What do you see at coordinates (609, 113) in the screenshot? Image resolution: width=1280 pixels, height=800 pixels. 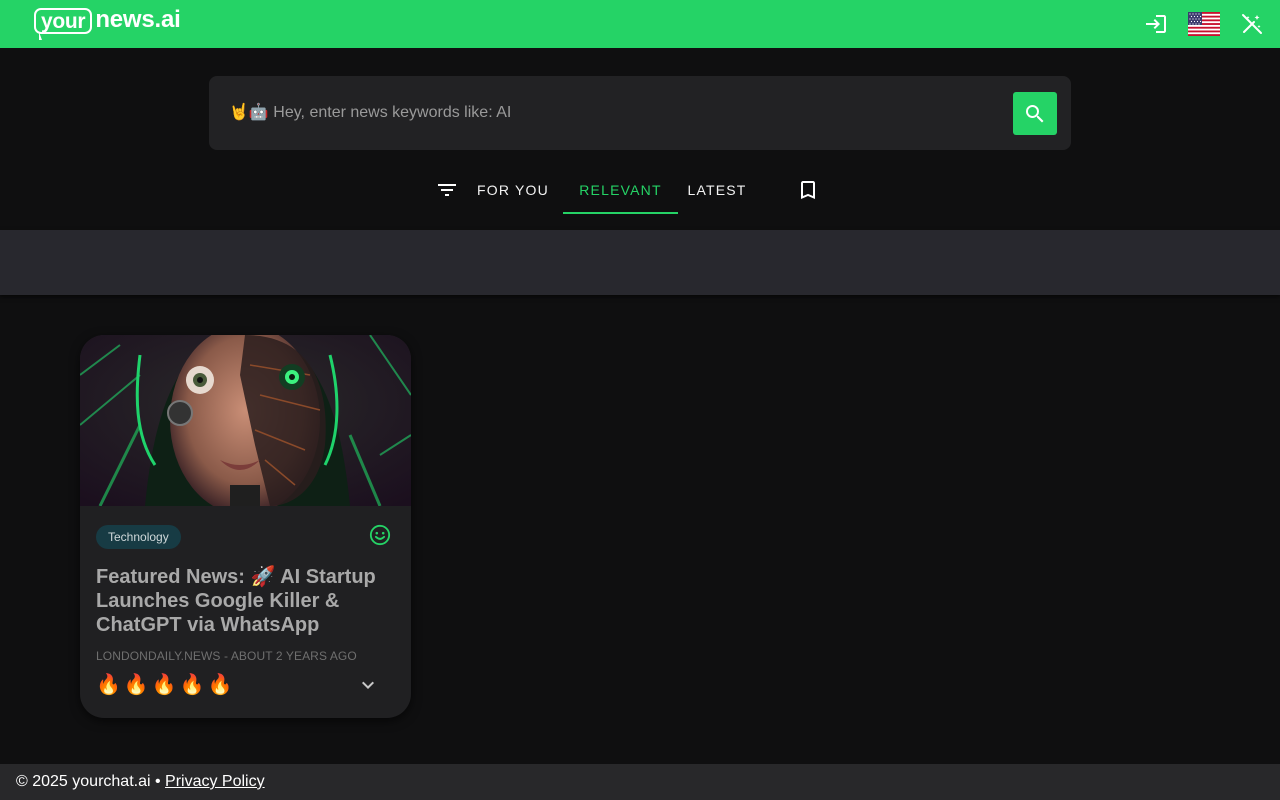 I see `search-input` at bounding box center [609, 113].